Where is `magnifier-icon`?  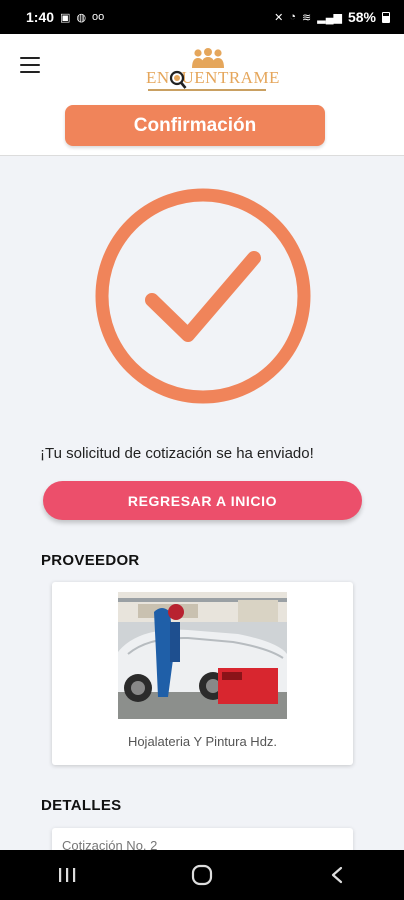
magnifier-icon is located at coordinates (178, 79).